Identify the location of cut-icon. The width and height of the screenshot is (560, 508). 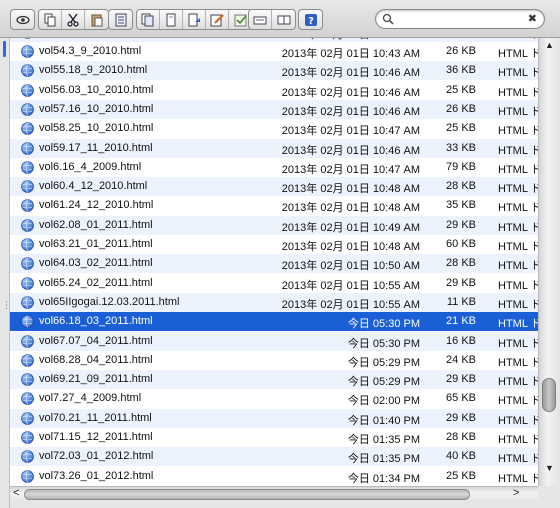
(73, 19).